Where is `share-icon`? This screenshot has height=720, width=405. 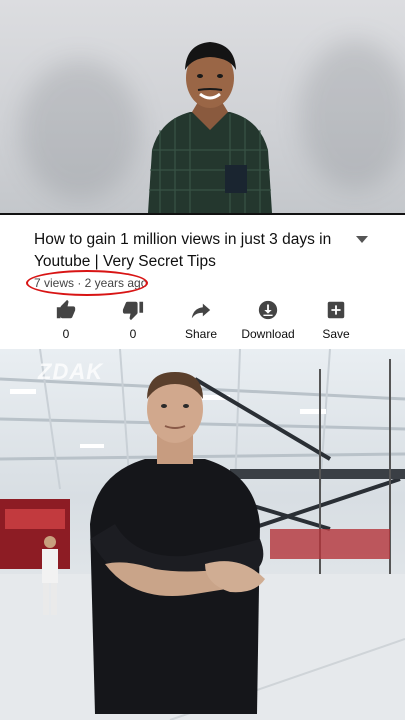 share-icon is located at coordinates (201, 311).